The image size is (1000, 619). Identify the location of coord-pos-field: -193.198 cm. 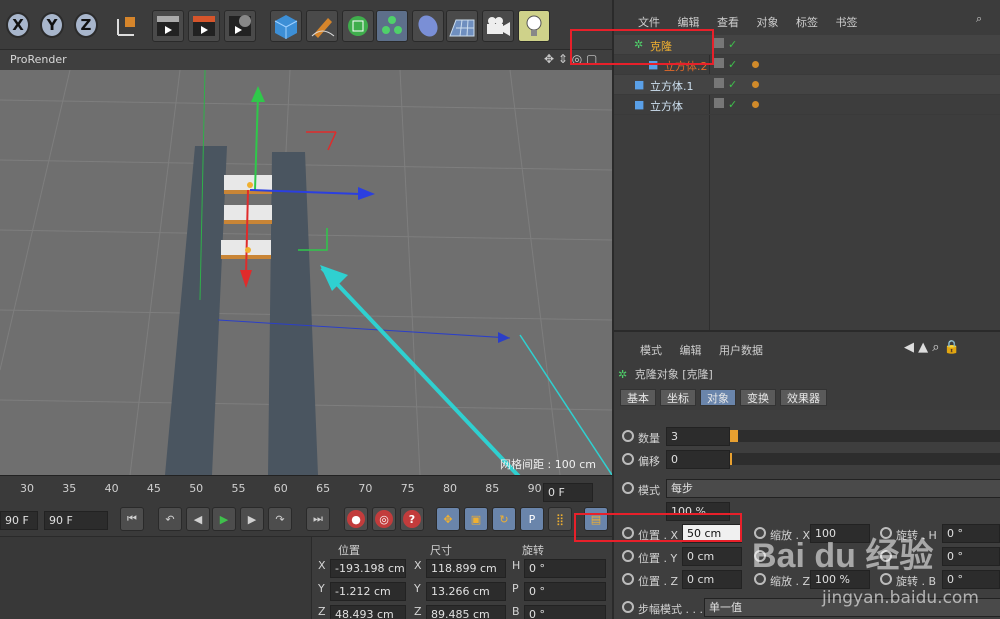
(368, 568).